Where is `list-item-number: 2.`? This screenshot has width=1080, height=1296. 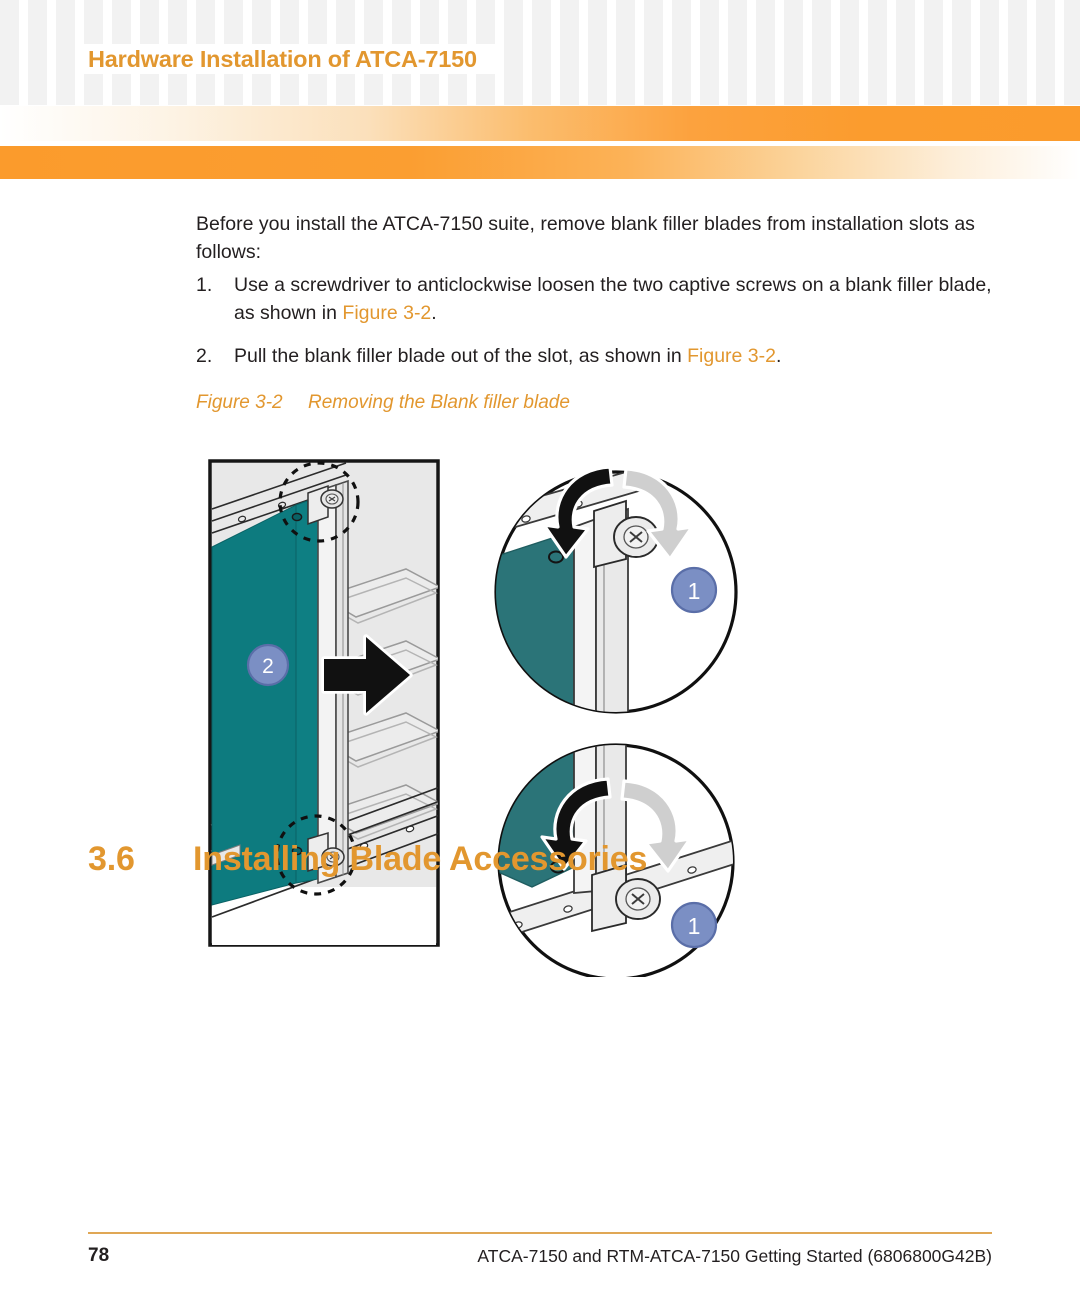
list-item-number: 2. is located at coordinates (204, 356).